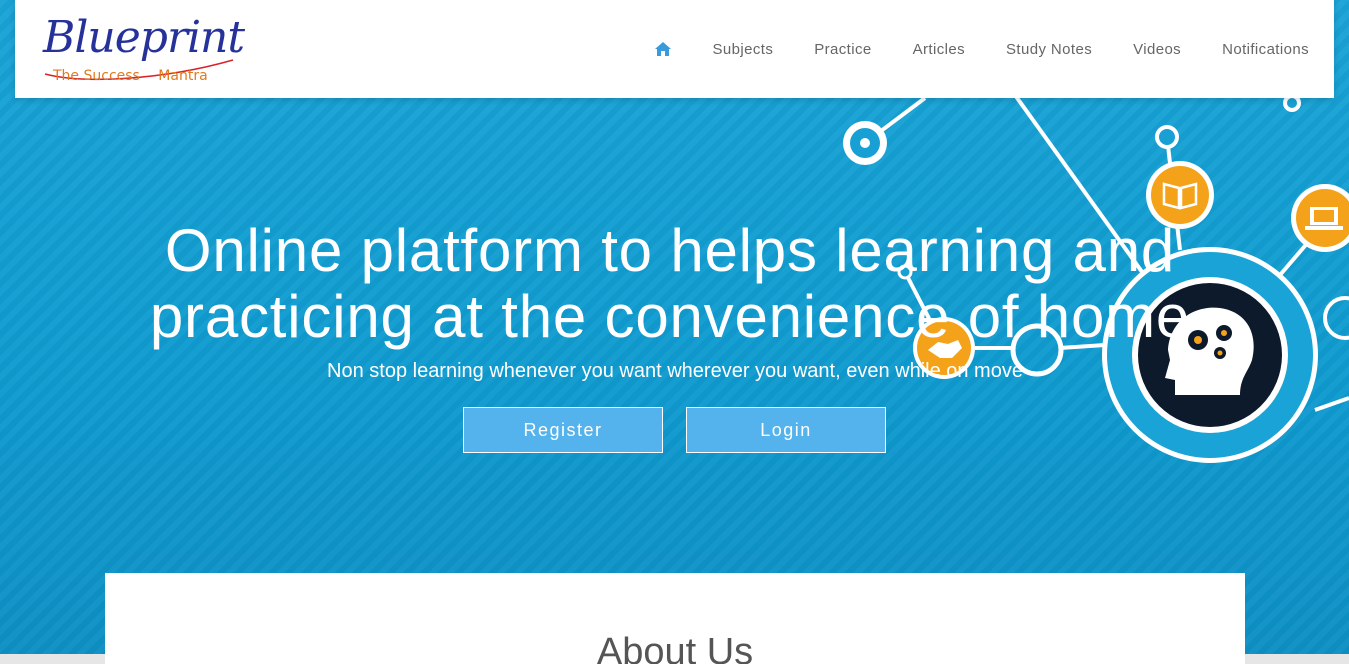 The height and width of the screenshot is (664, 1349). Describe the element at coordinates (675, 618) in the screenshot. I see `about-section: About Us` at that location.